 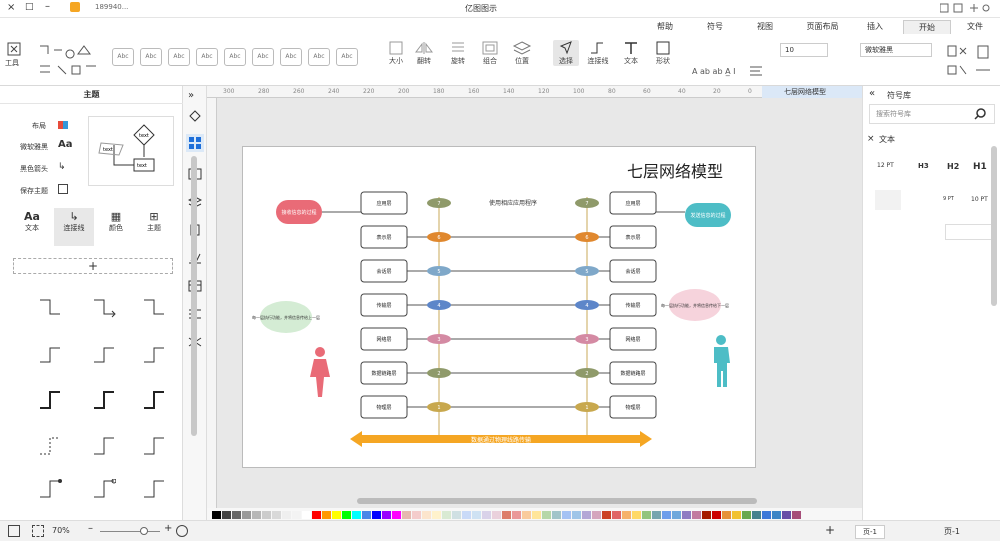 I want to click on format-tools, so click(x=71, y=62).